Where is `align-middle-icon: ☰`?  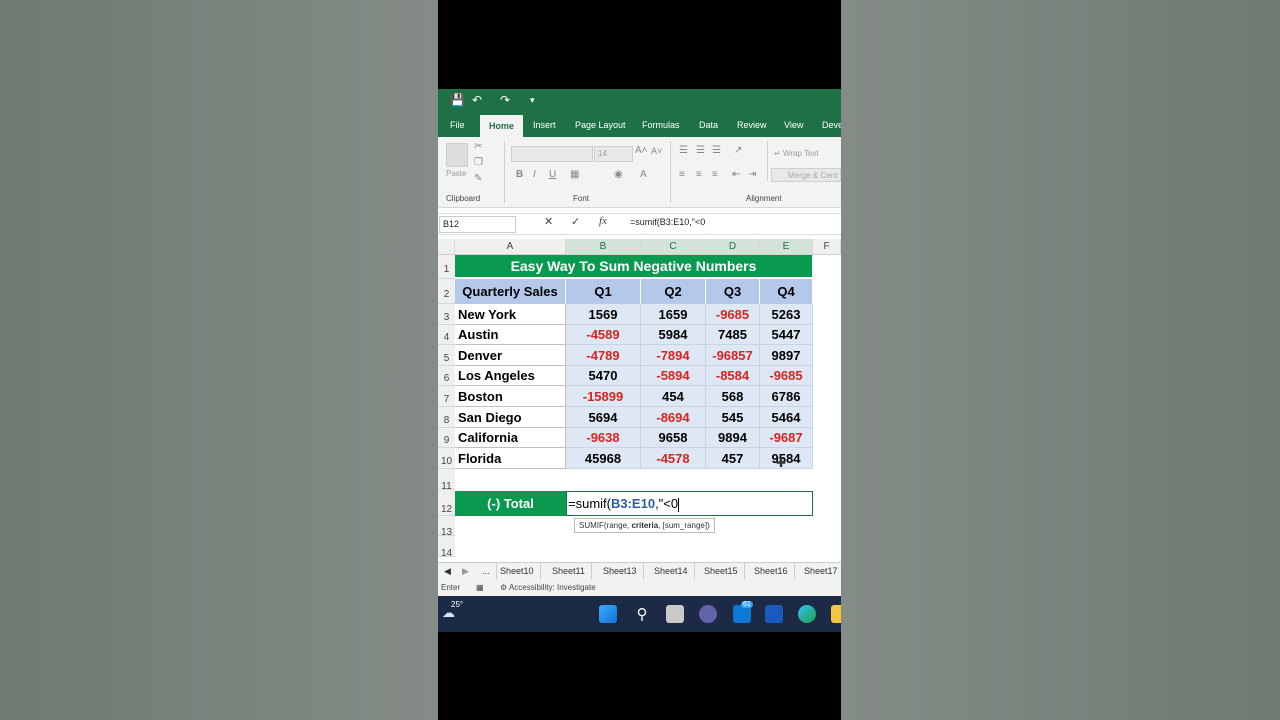 align-middle-icon: ☰ is located at coordinates (700, 150).